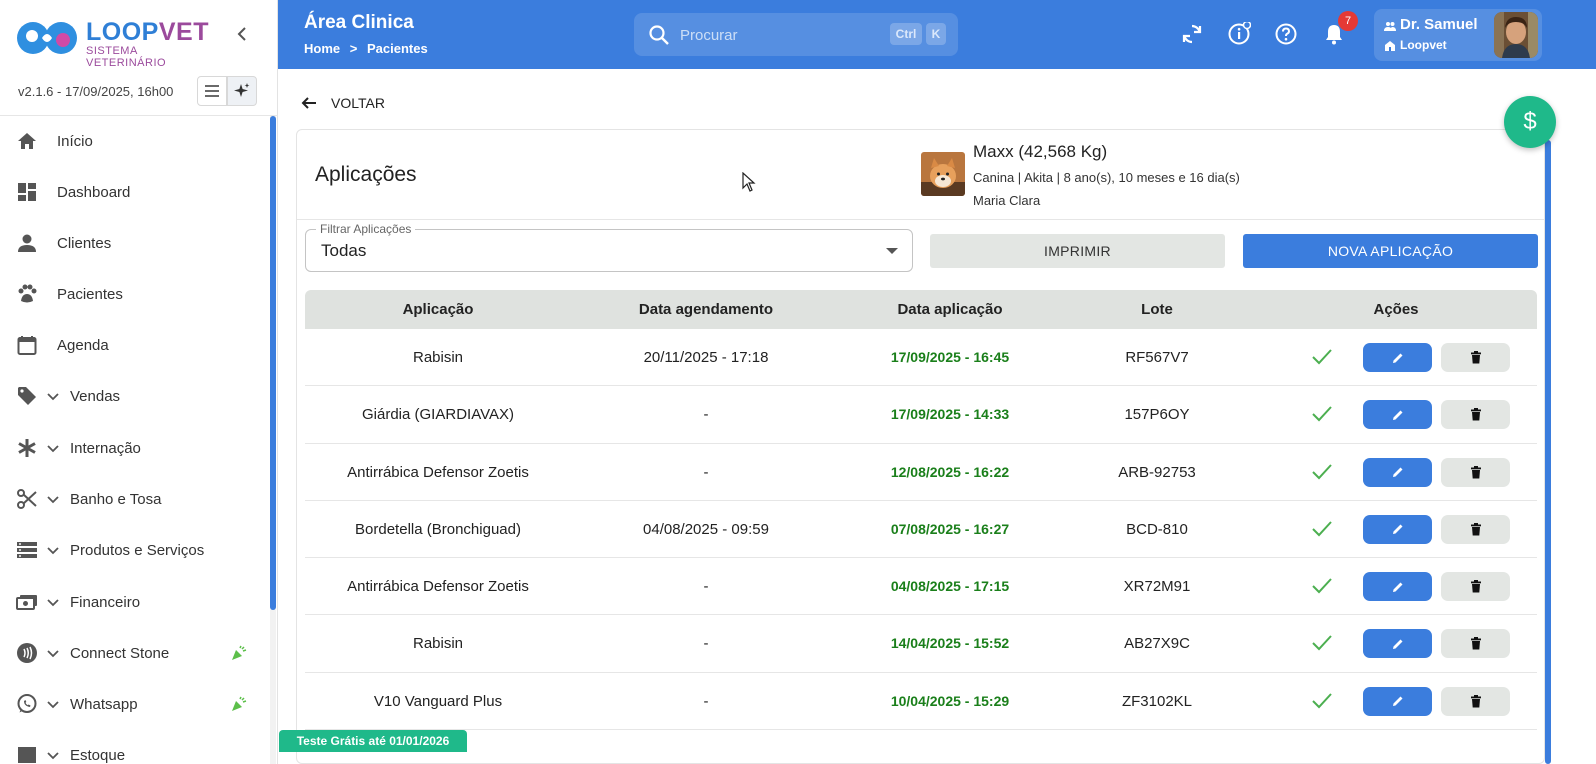  What do you see at coordinates (134, 653) in the screenshot?
I see `sidebar-item-connect-stone: Connect Stone` at bounding box center [134, 653].